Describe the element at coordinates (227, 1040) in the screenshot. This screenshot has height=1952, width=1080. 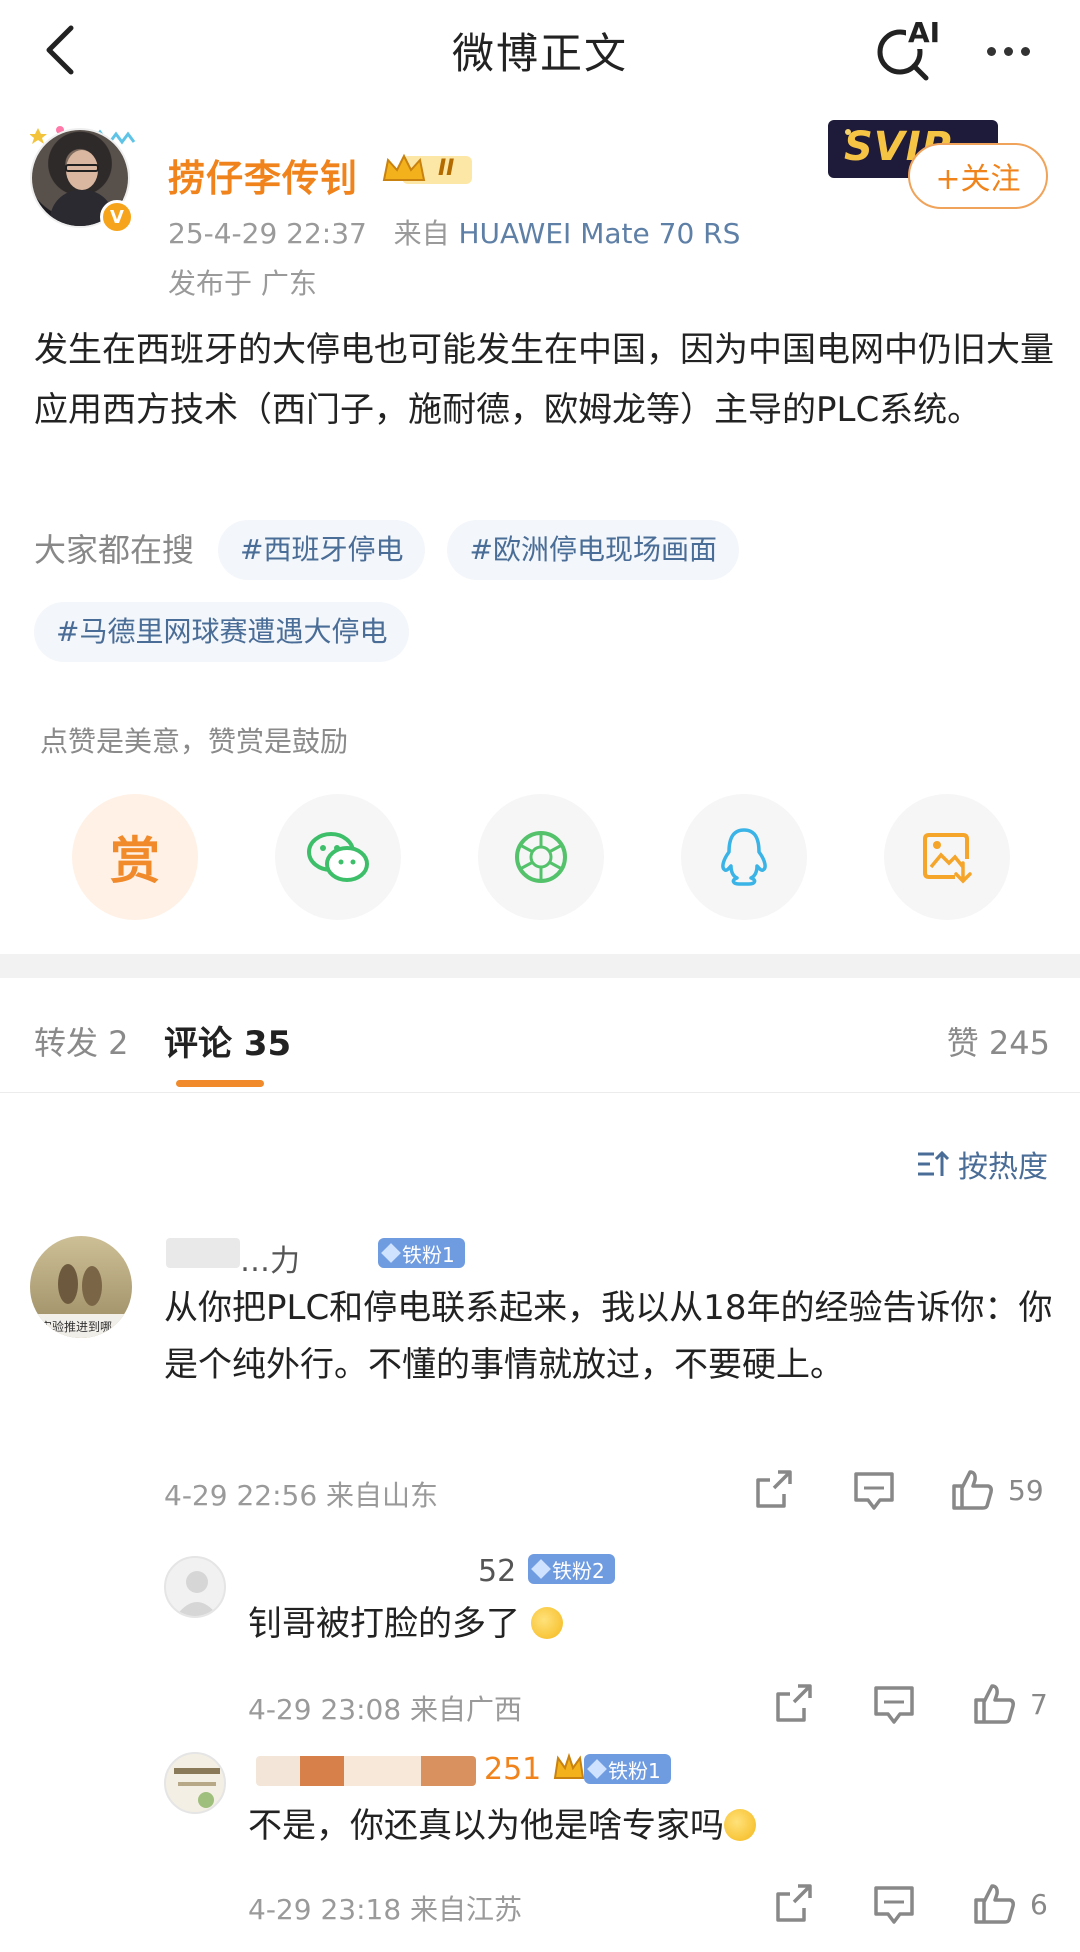
I see `tab-comment: 评论 35` at that location.